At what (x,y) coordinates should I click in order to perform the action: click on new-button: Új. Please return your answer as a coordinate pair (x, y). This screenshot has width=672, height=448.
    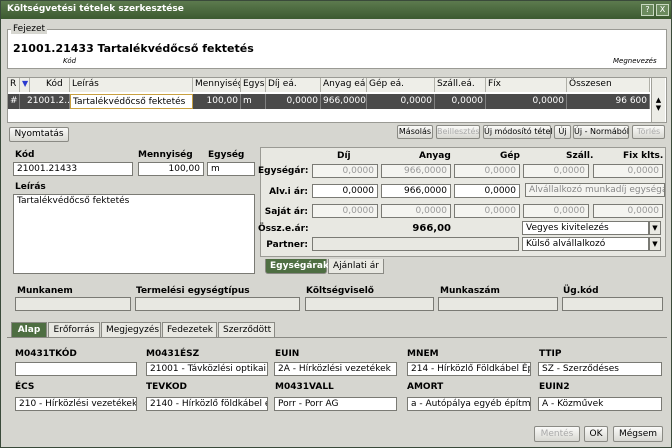
    Looking at the image, I should click on (562, 132).